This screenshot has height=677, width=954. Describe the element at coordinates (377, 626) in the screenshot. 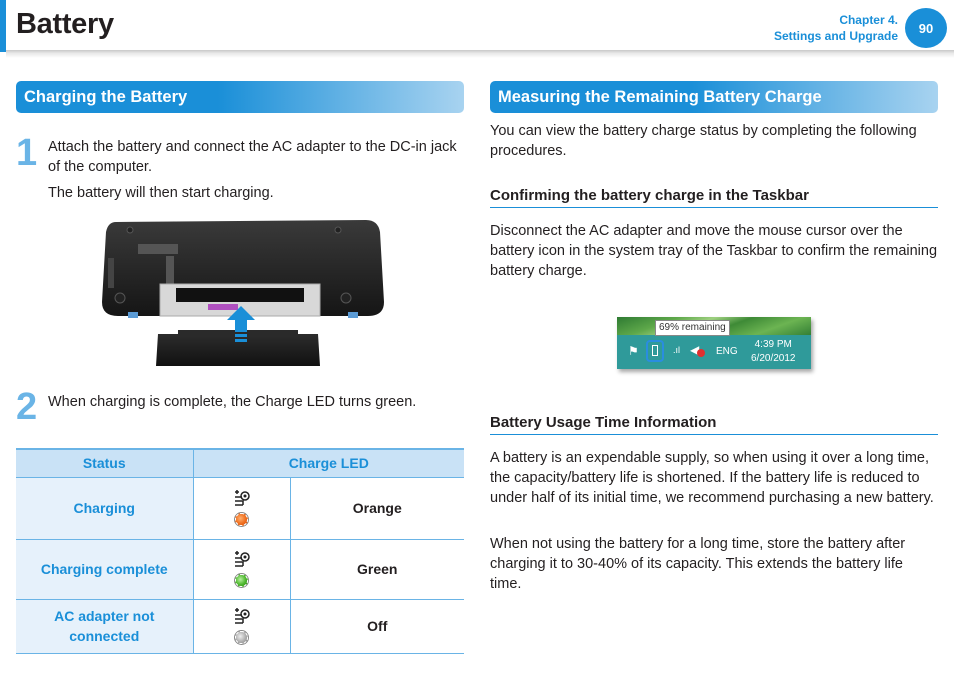

I see `led-color-cell: Off` at that location.